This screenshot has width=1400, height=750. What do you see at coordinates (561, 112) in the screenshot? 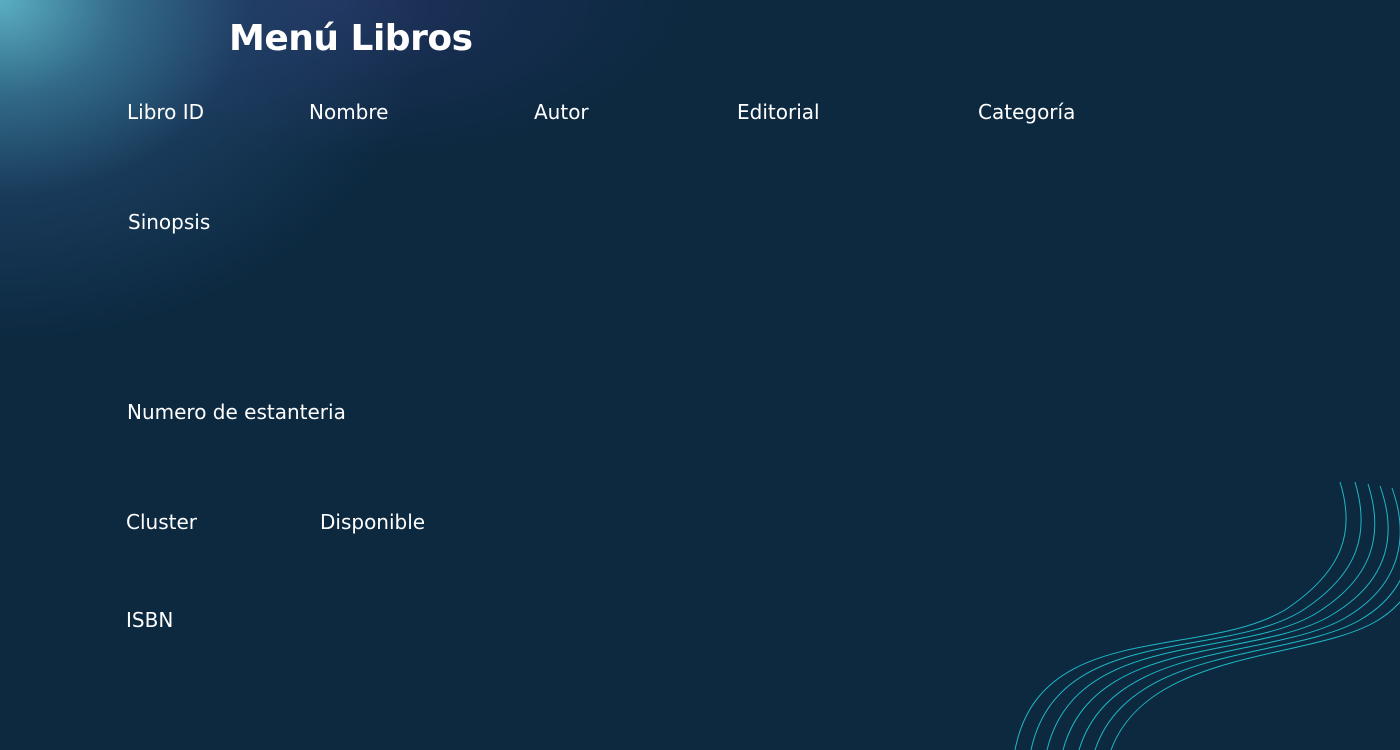
I see `autor-label: Autor` at bounding box center [561, 112].